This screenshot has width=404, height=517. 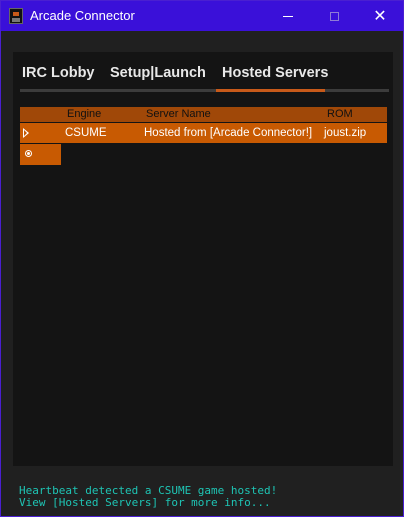 What do you see at coordinates (84, 114) in the screenshot?
I see `column-header-engine: Engine` at bounding box center [84, 114].